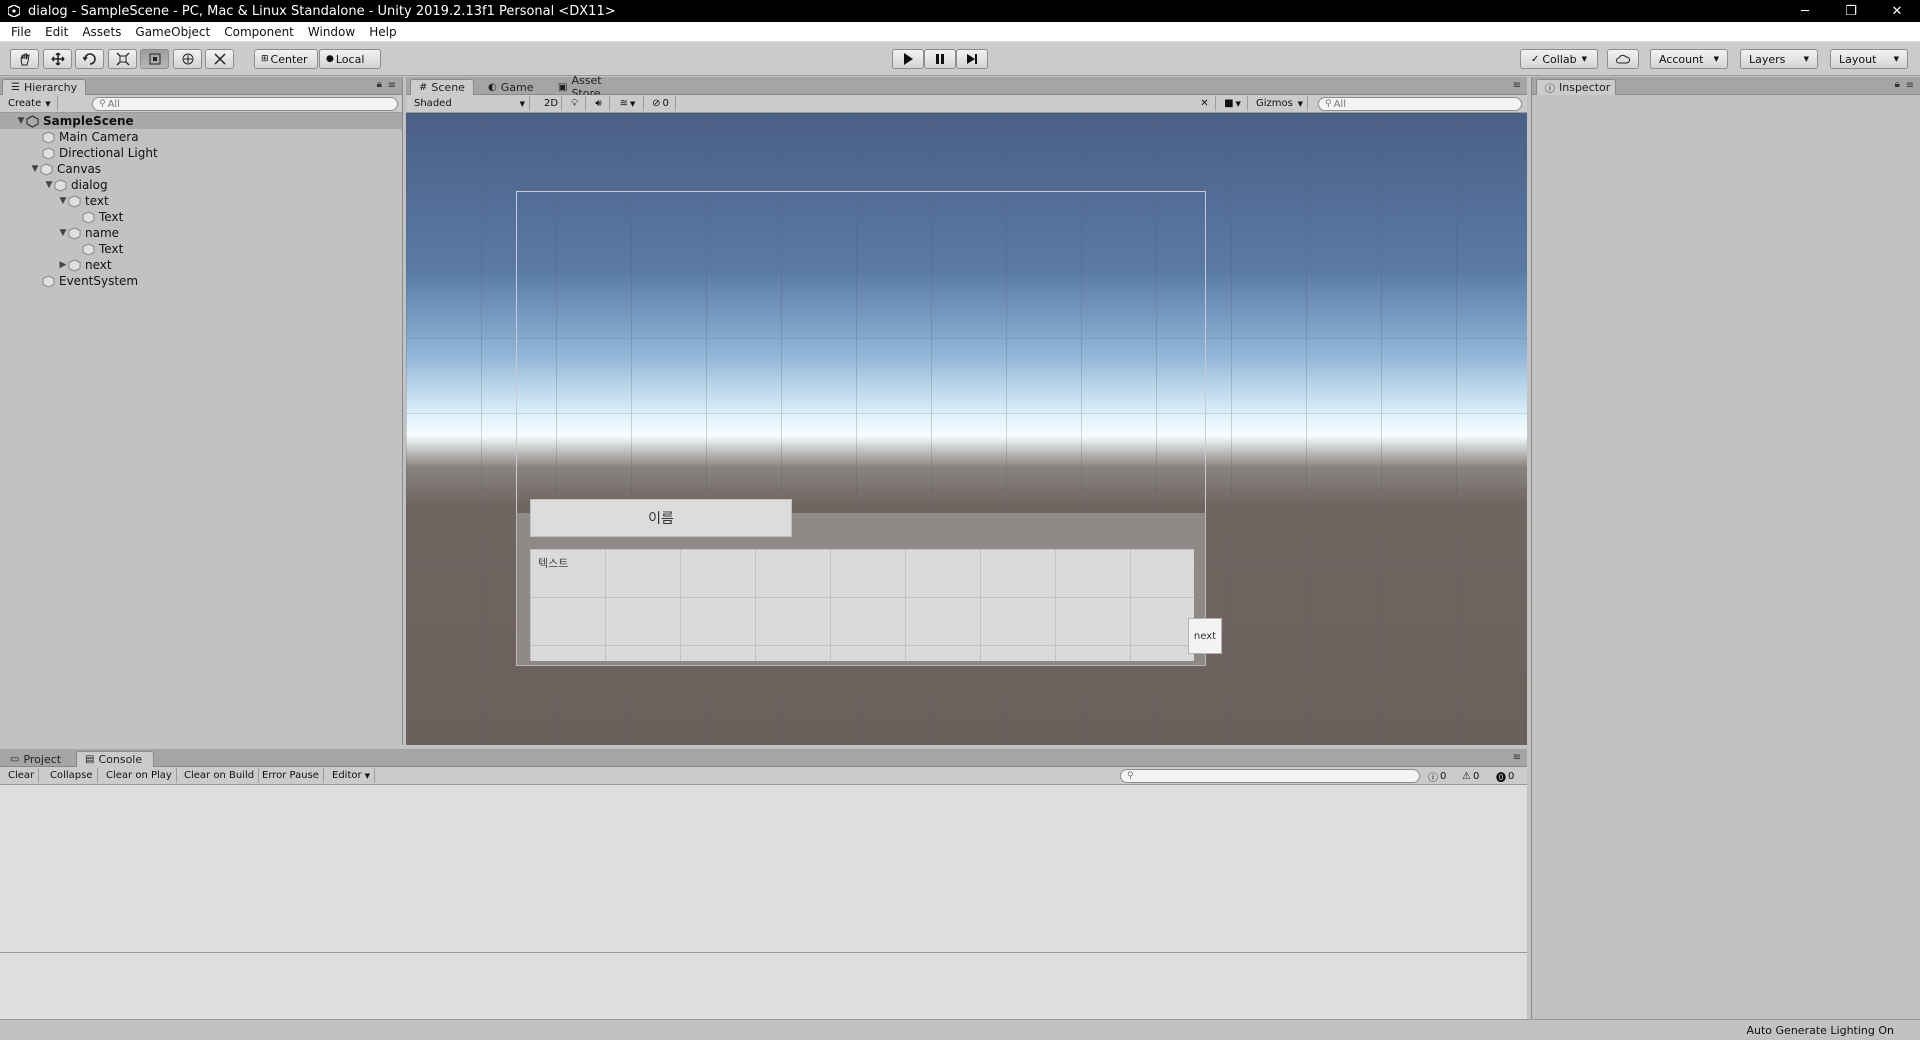 The height and width of the screenshot is (1040, 1920). I want to click on hierarchy-search-input: ⚲ All, so click(245, 104).